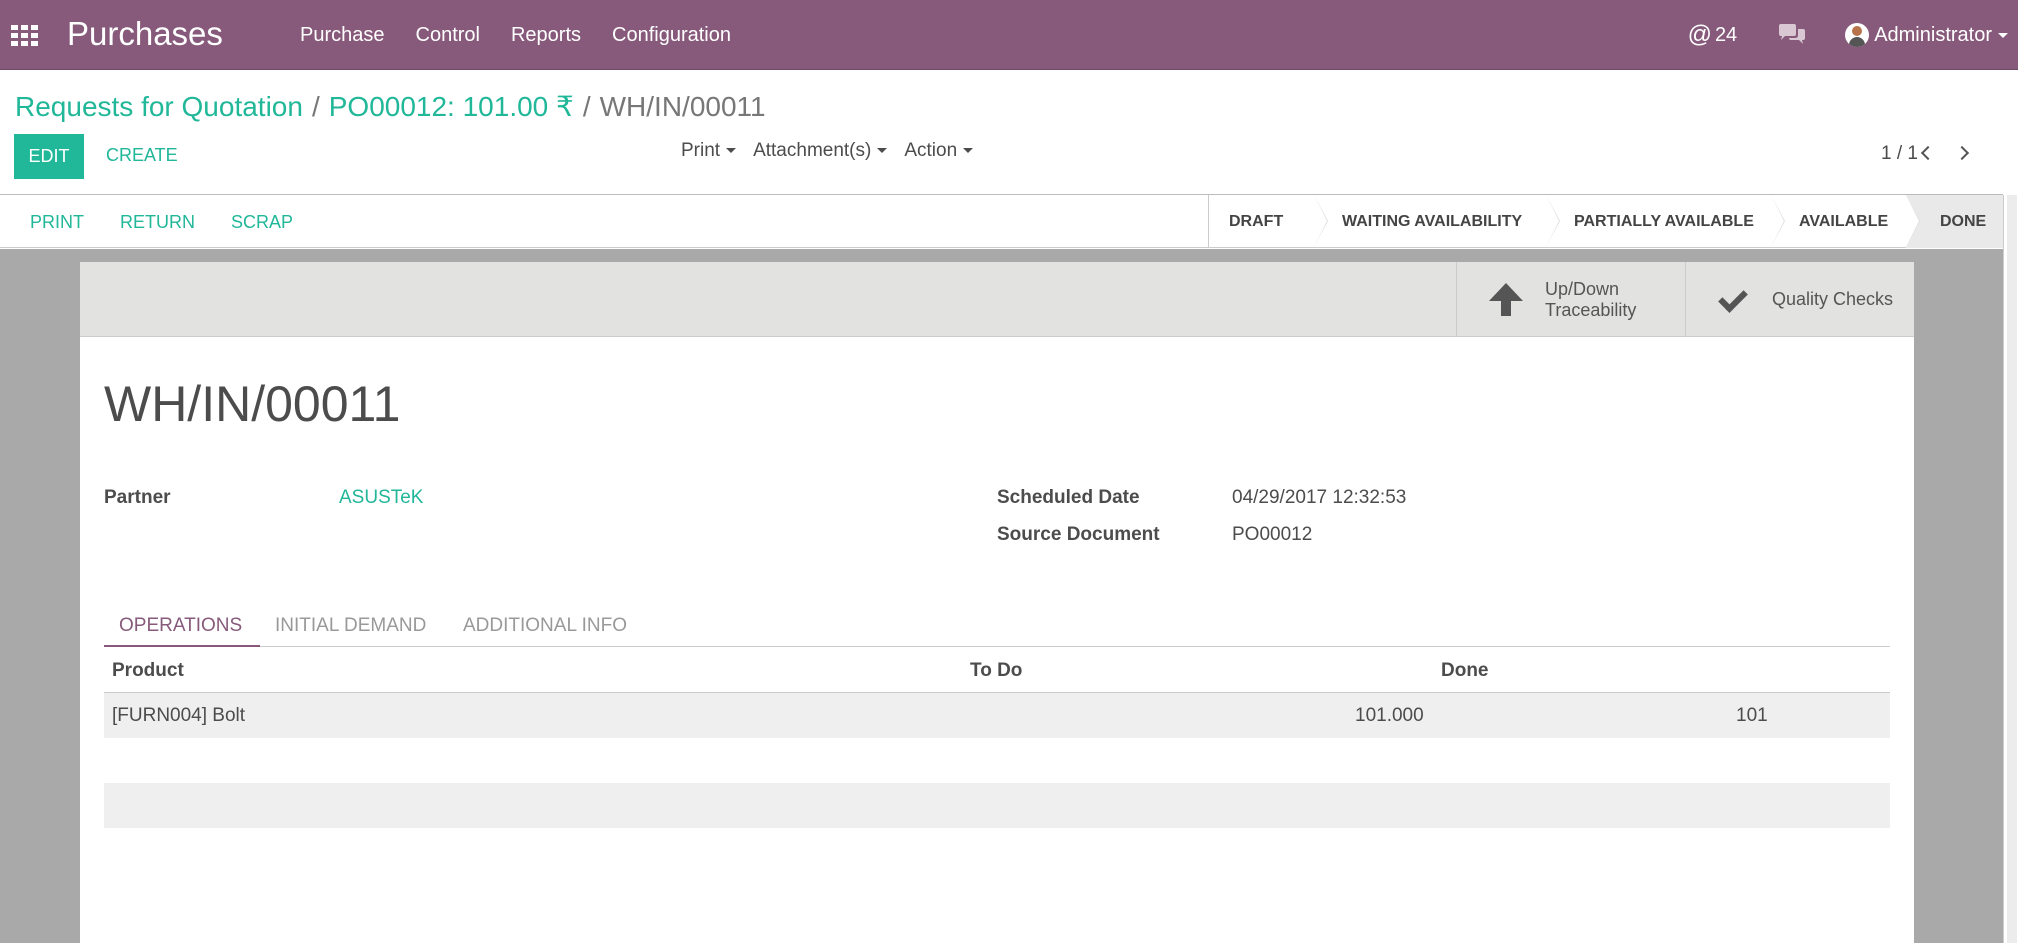  Describe the element at coordinates (57, 222) in the screenshot. I see `print-button: PRINT` at that location.